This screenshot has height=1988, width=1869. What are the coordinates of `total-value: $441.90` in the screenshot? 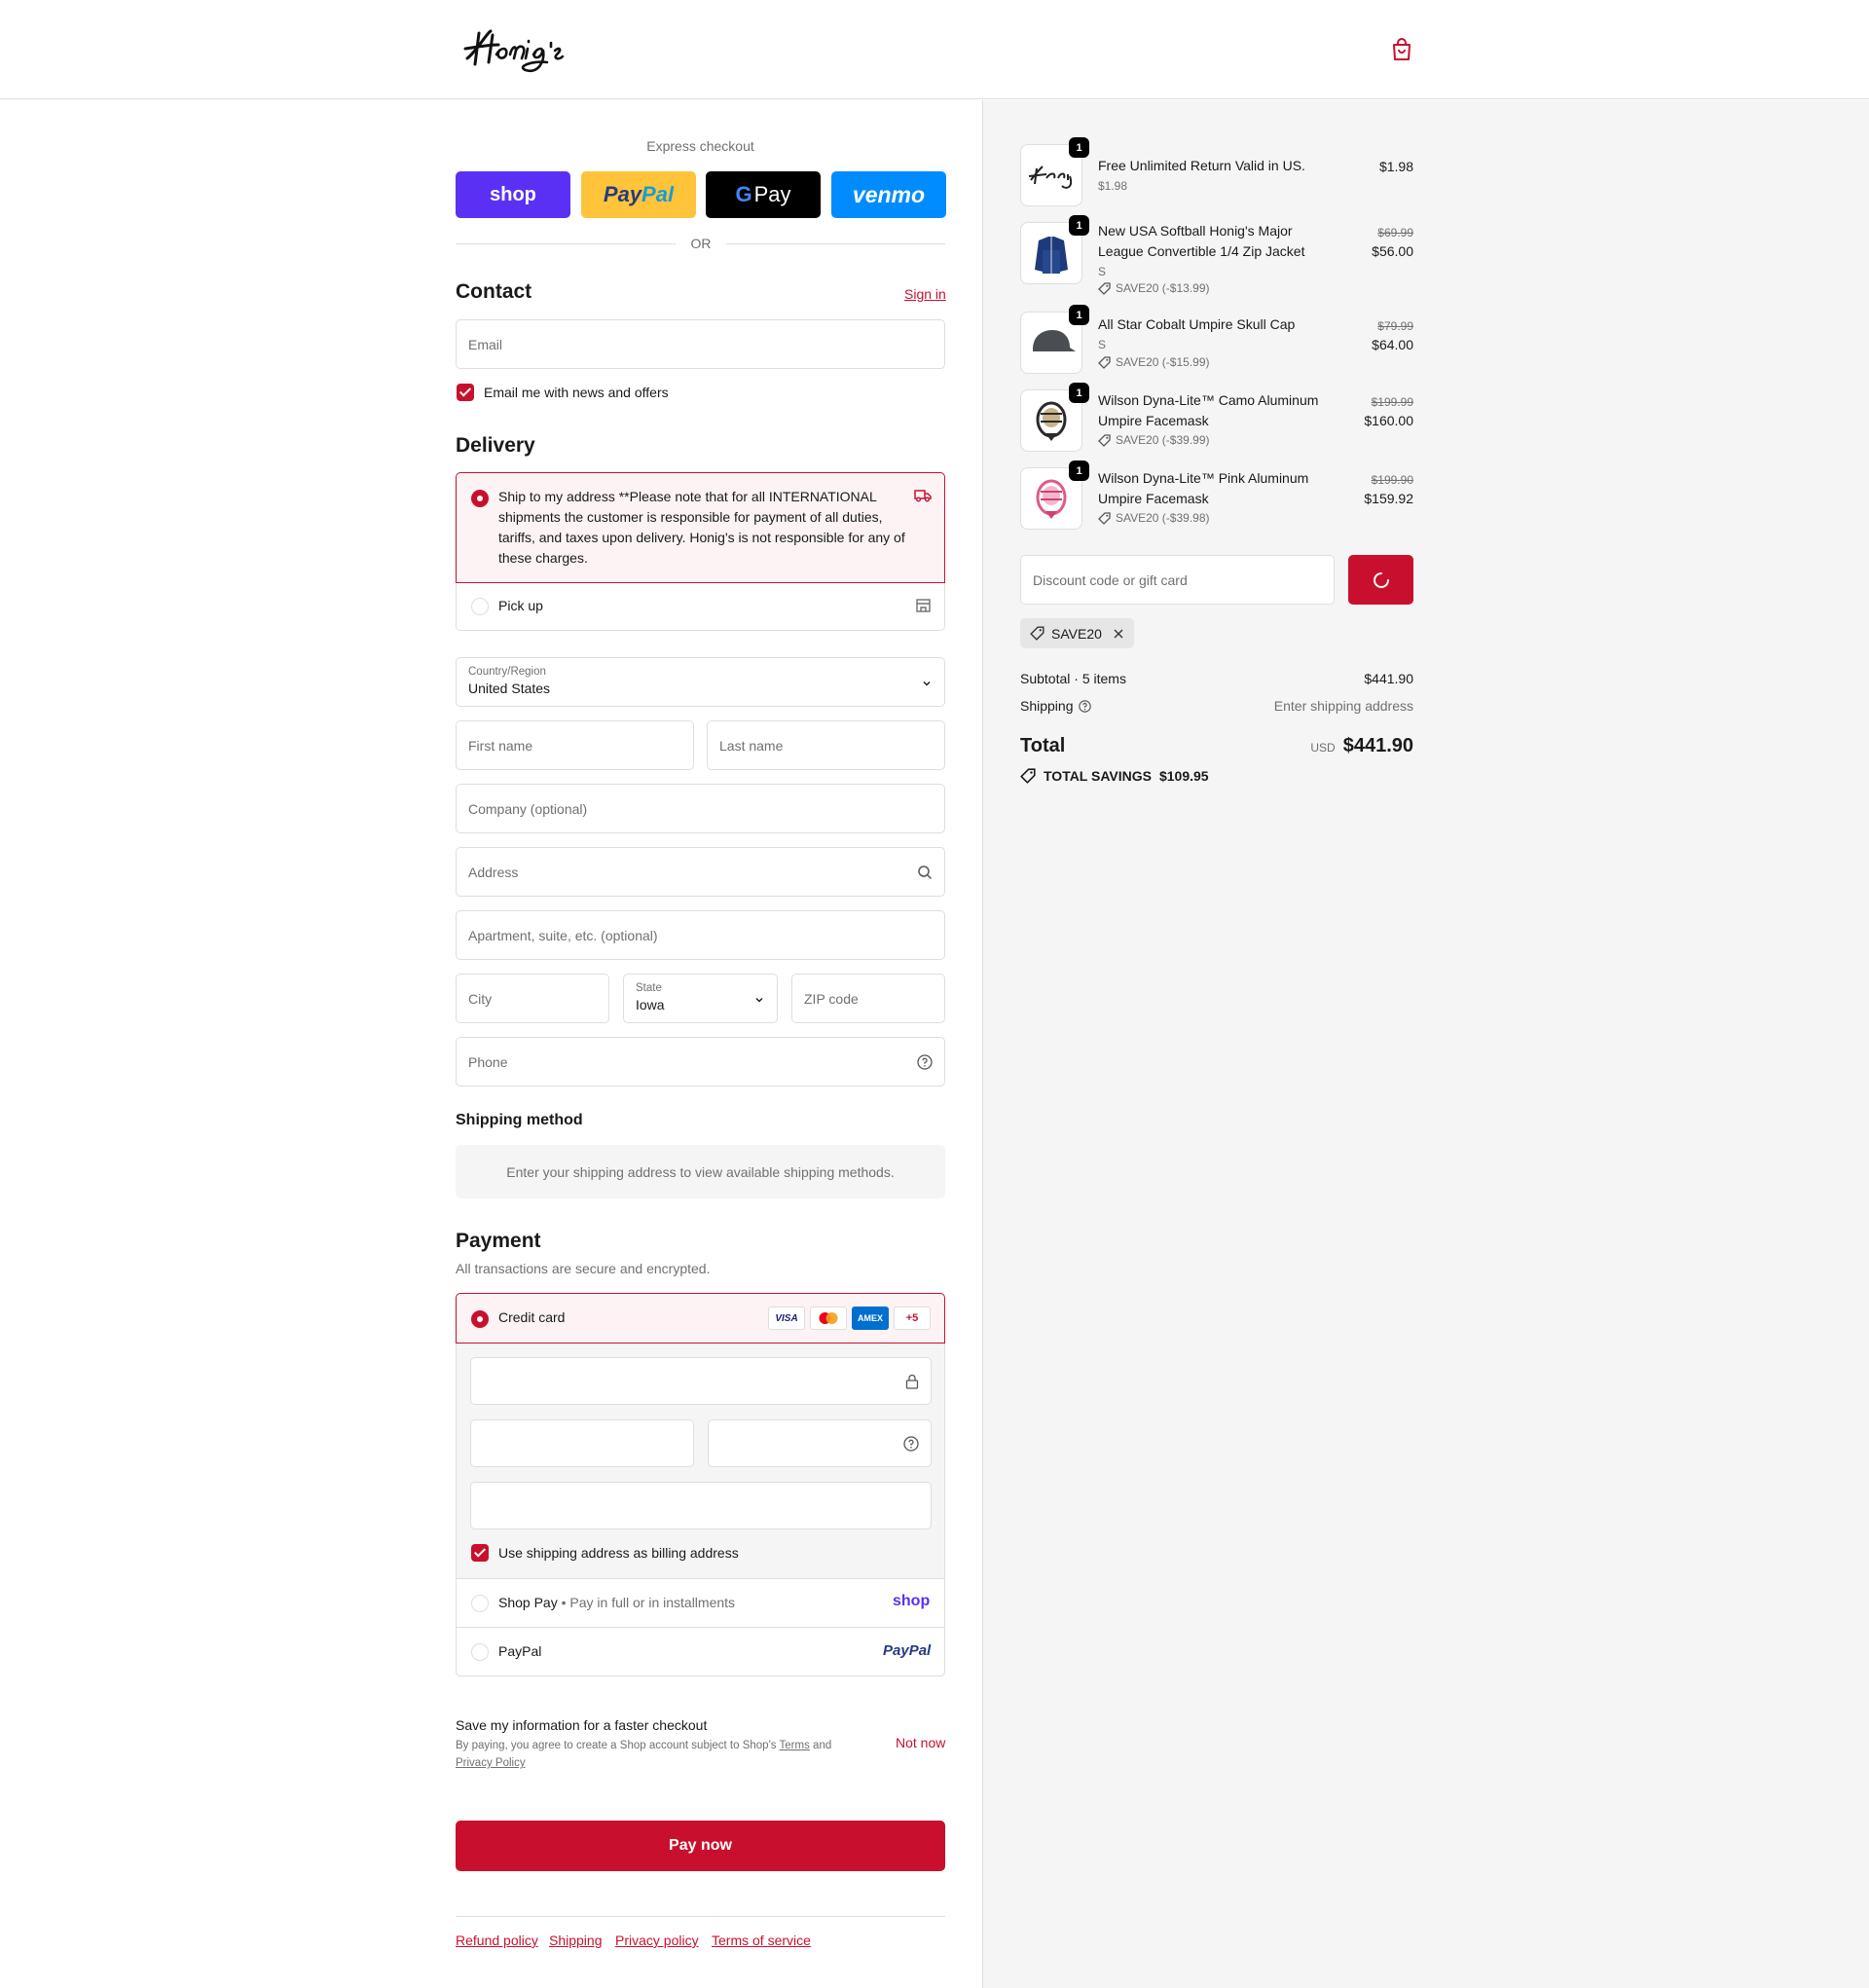 It's located at (1377, 745).